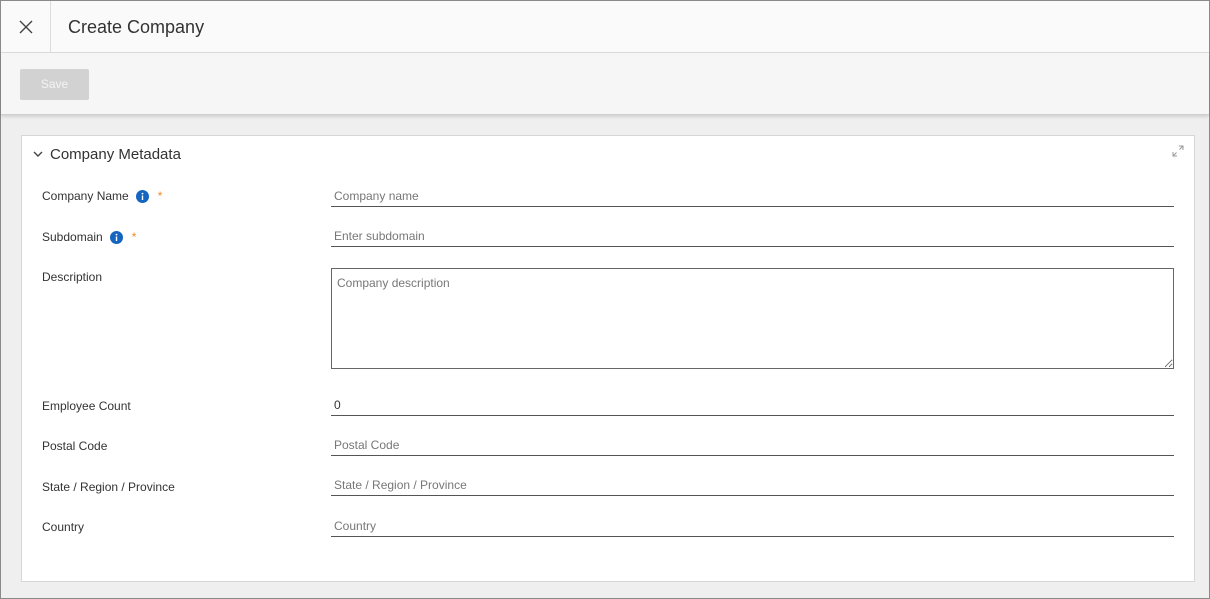  Describe the element at coordinates (752, 445) in the screenshot. I see `postal-code-input` at that location.